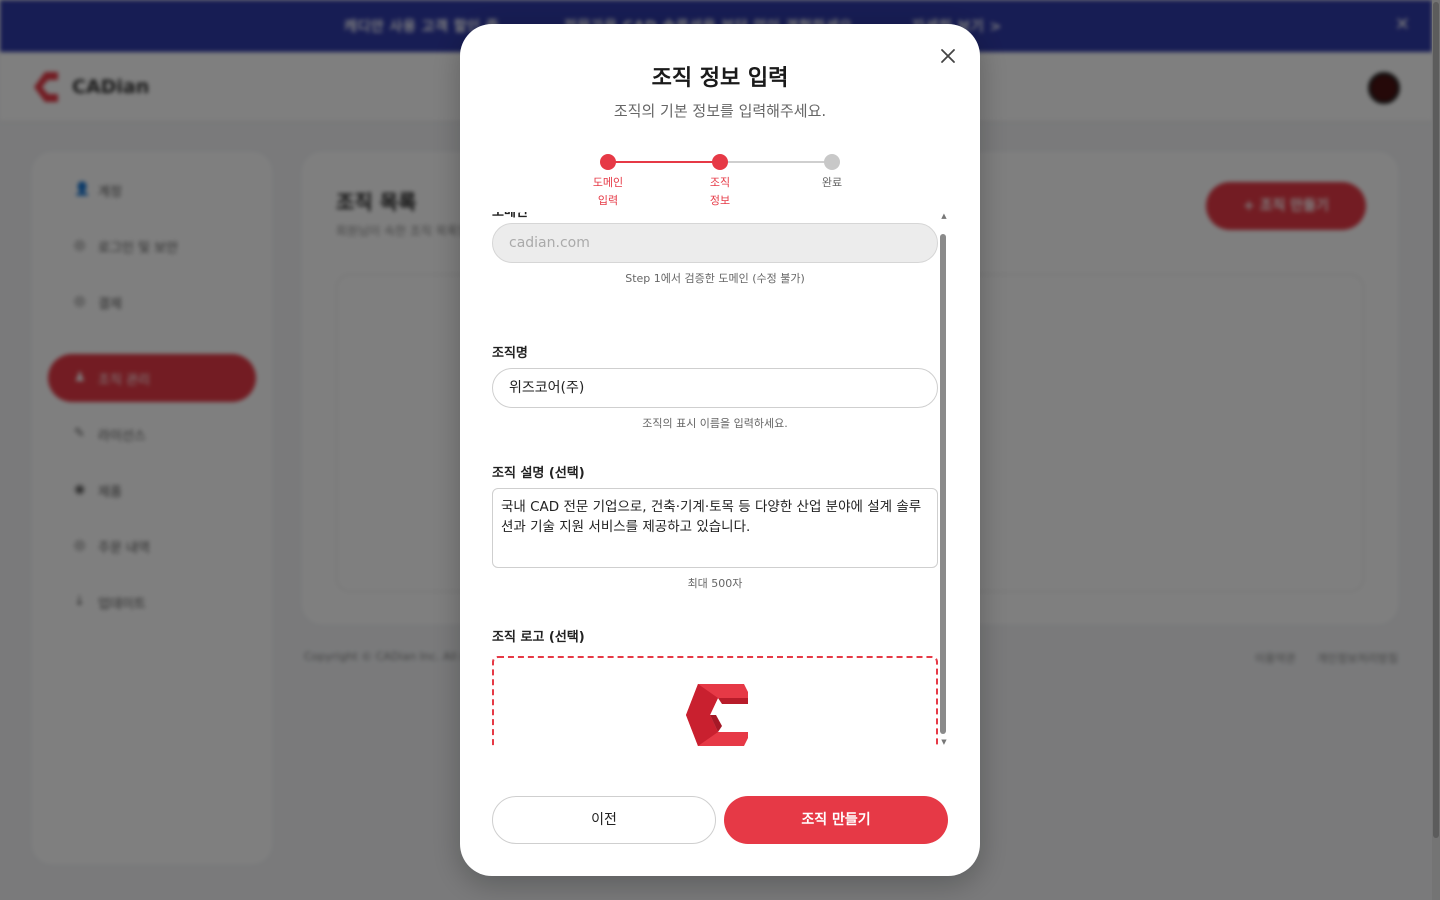 The width and height of the screenshot is (1440, 900). I want to click on modal-subtitle: 조직의 기본 정보를 입력해주세요., so click(720, 111).